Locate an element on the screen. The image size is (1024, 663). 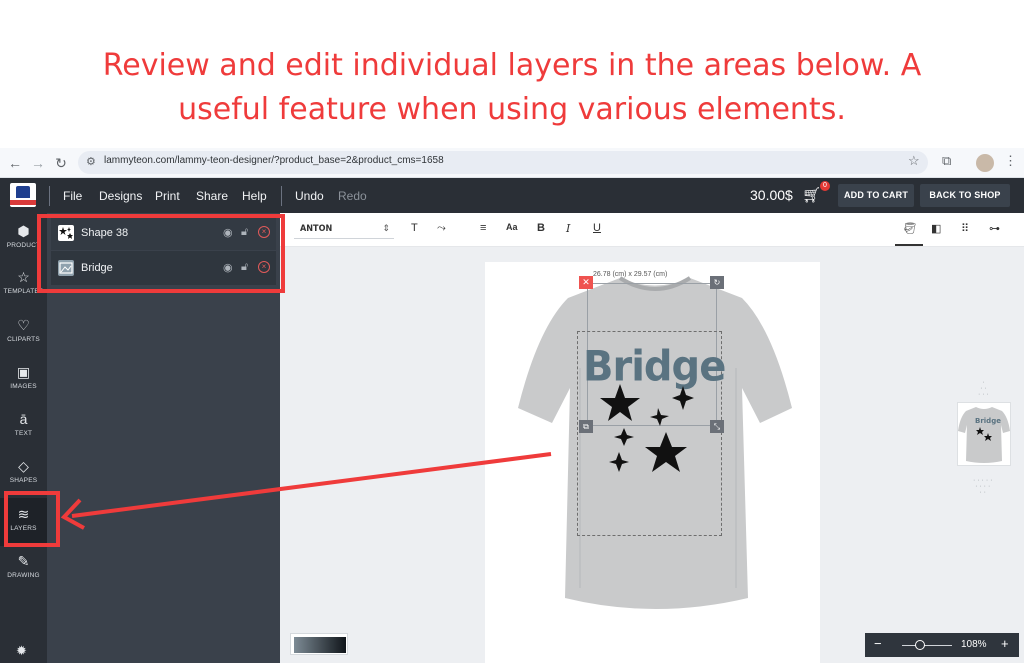
heart-outline-icon: ♡ is located at coordinates (23, 325).